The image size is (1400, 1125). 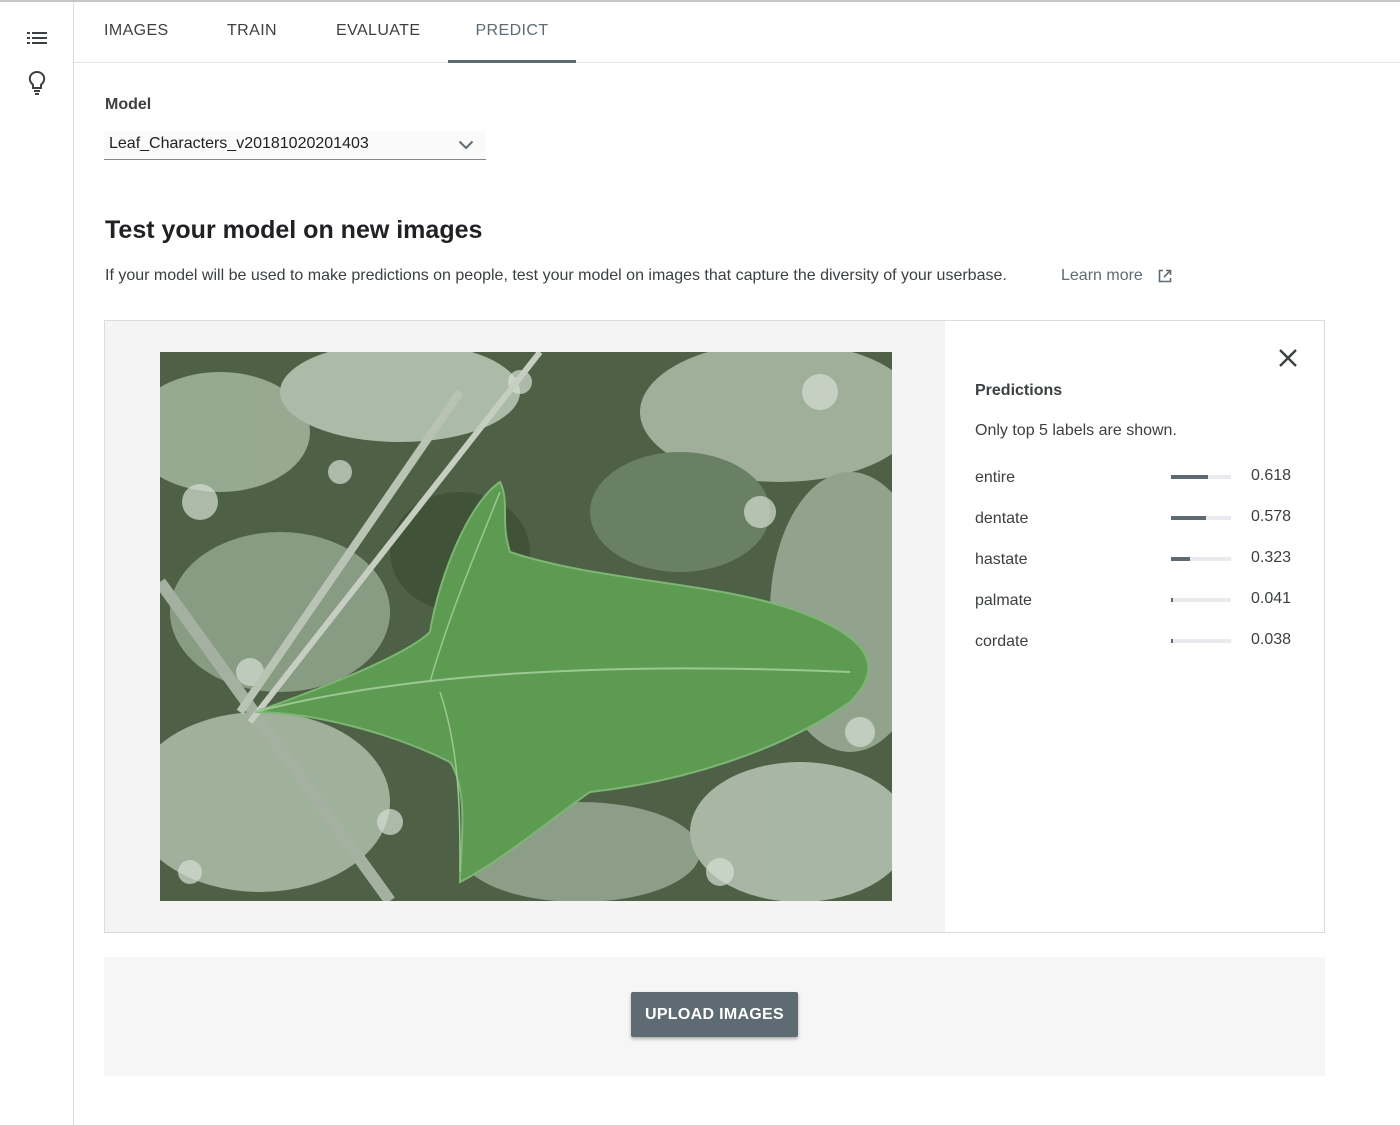 I want to click on prediction-row: entire 0.618, so click(x=1135, y=482).